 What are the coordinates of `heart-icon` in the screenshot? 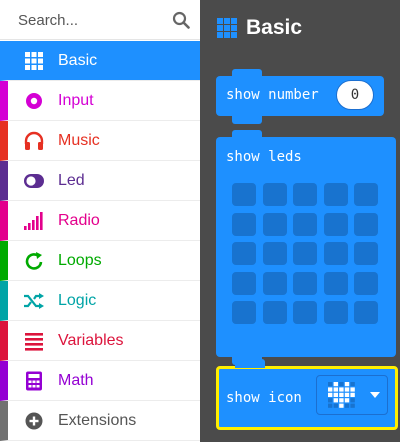 It's located at (341, 395).